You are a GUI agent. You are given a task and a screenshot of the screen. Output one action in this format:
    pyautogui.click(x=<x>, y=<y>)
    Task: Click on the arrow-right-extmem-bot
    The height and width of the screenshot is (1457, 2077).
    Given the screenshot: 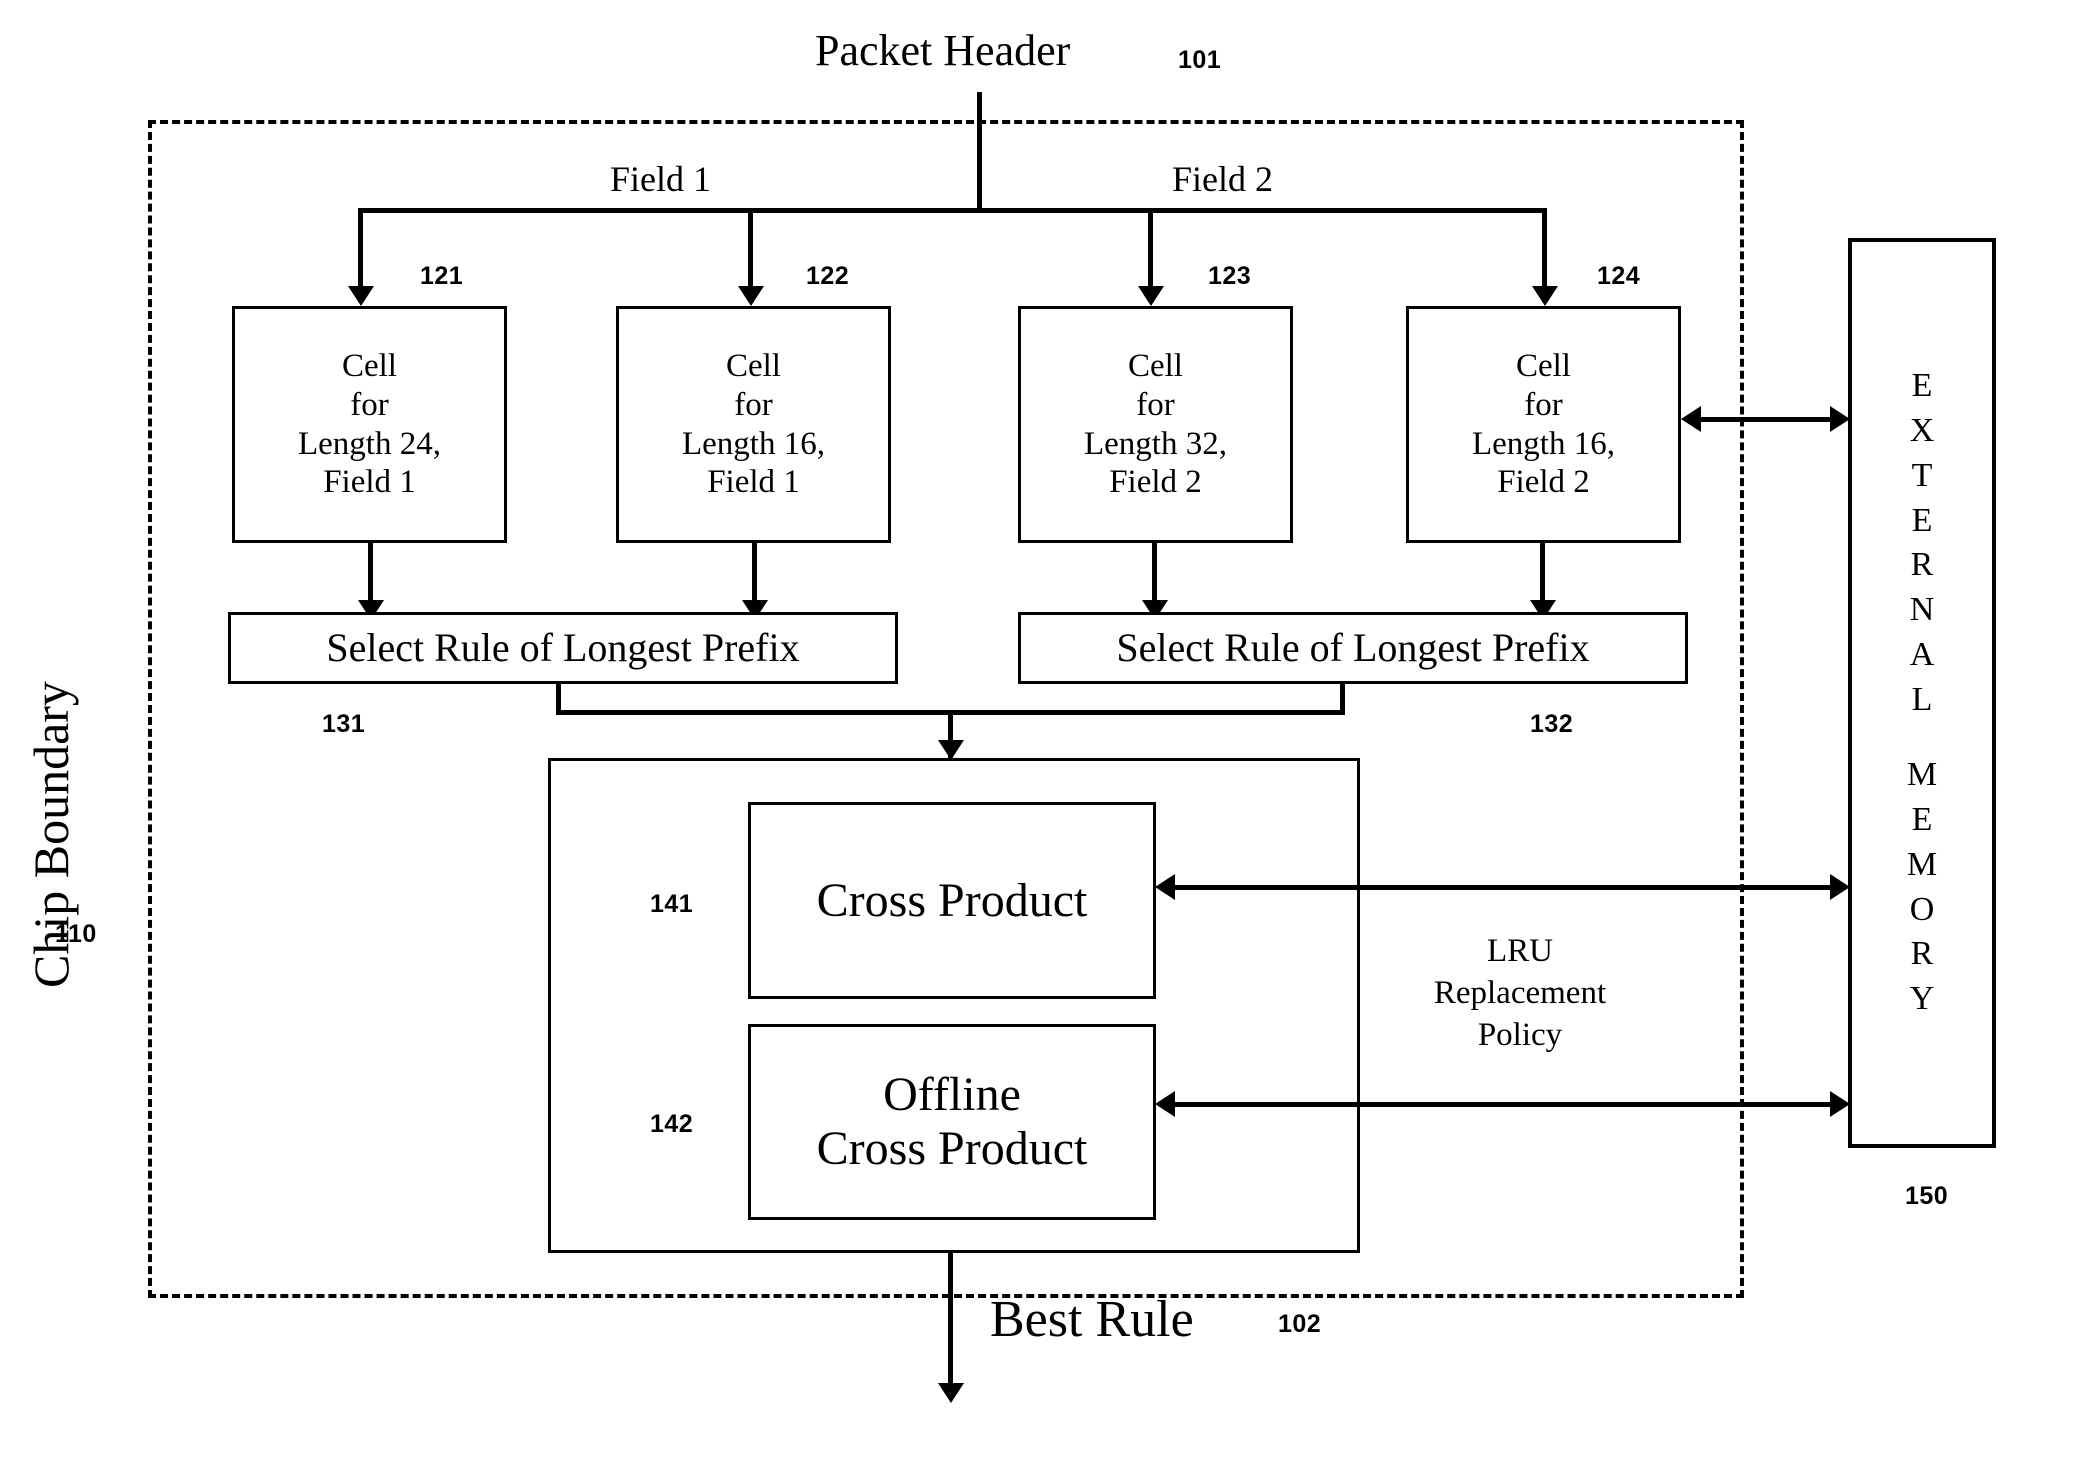 What is the action you would take?
    pyautogui.click(x=1840, y=1104)
    